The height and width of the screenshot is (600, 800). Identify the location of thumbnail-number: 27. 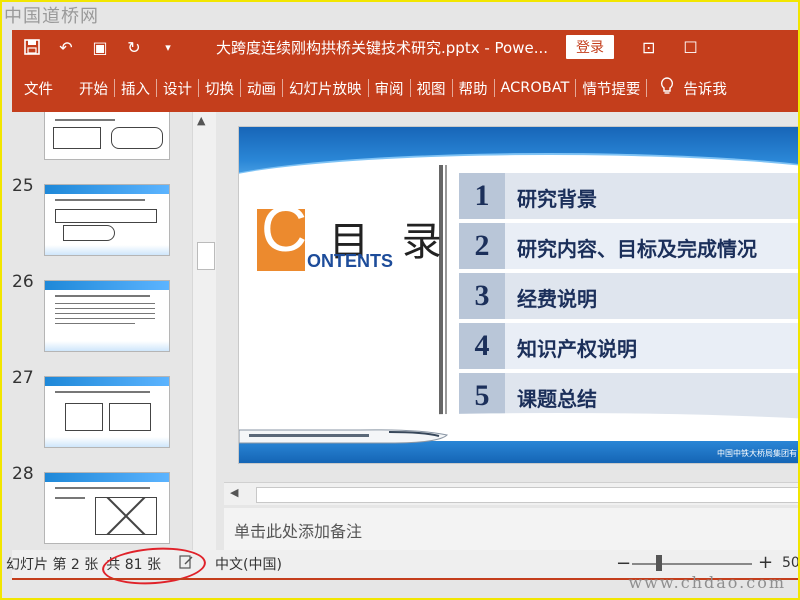
(23, 378).